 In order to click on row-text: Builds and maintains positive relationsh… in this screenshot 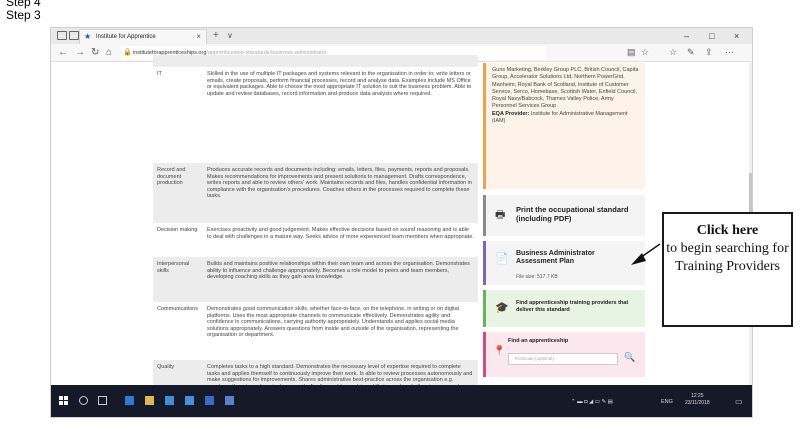, I will do `click(338, 270)`.